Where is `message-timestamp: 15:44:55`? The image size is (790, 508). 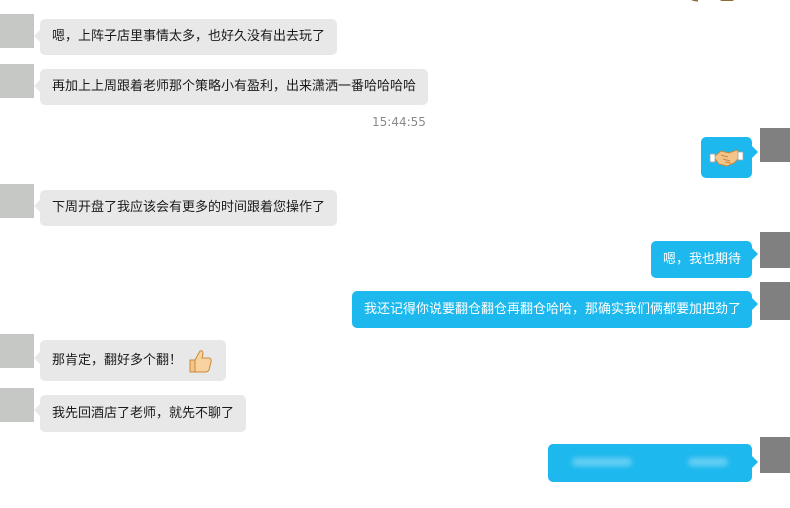
message-timestamp: 15:44:55 is located at coordinates (399, 122).